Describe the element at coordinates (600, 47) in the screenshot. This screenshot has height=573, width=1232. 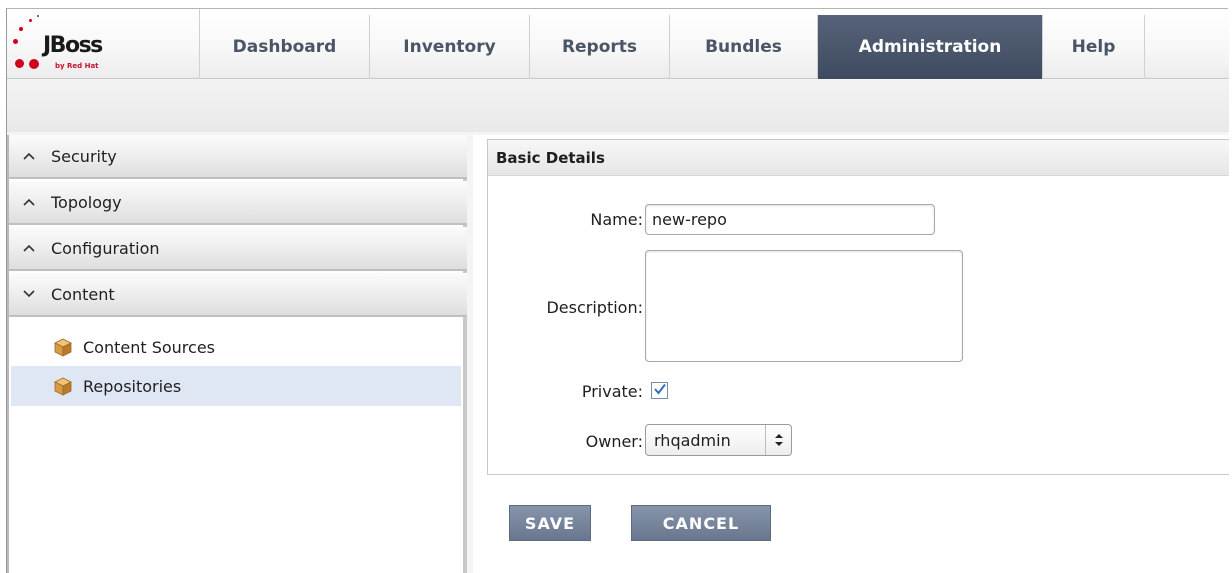
I see `tab-reports: Reports` at that location.